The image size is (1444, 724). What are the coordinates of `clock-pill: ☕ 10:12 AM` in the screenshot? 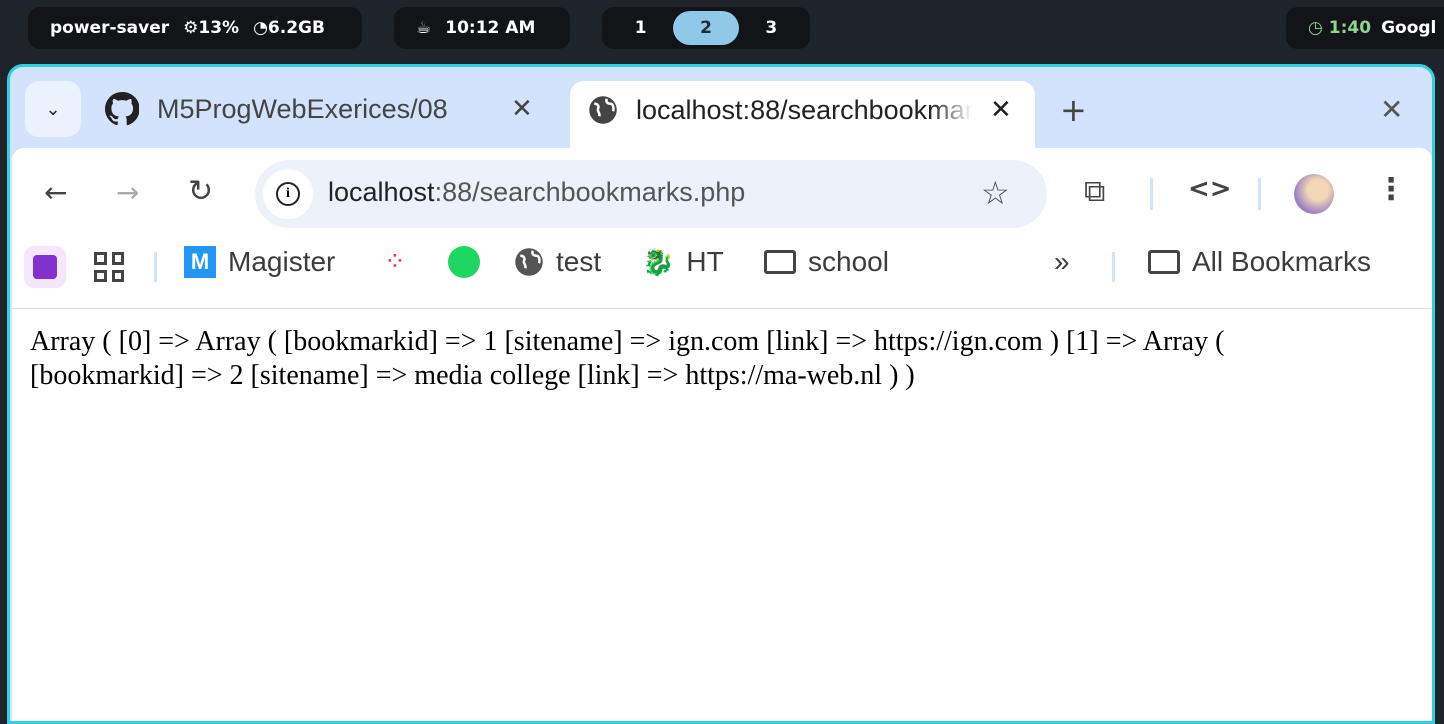 It's located at (482, 28).